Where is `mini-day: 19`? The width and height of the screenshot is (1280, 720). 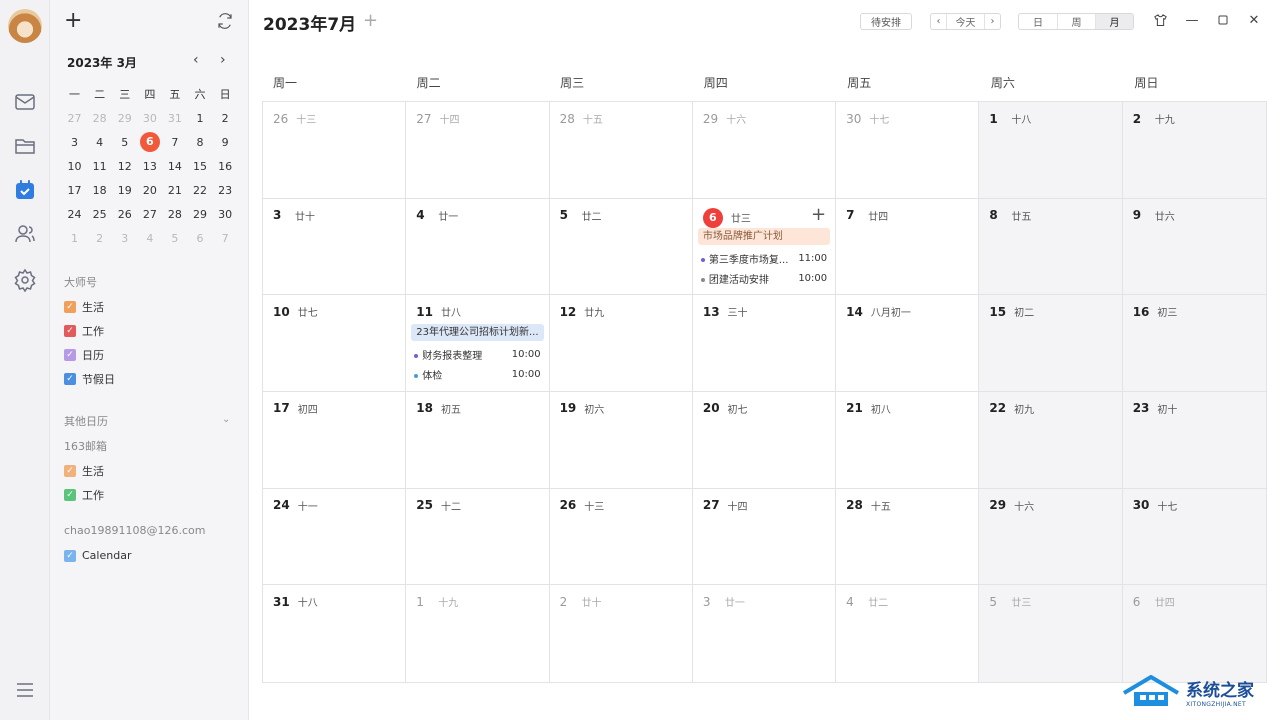 mini-day: 19 is located at coordinates (124, 190).